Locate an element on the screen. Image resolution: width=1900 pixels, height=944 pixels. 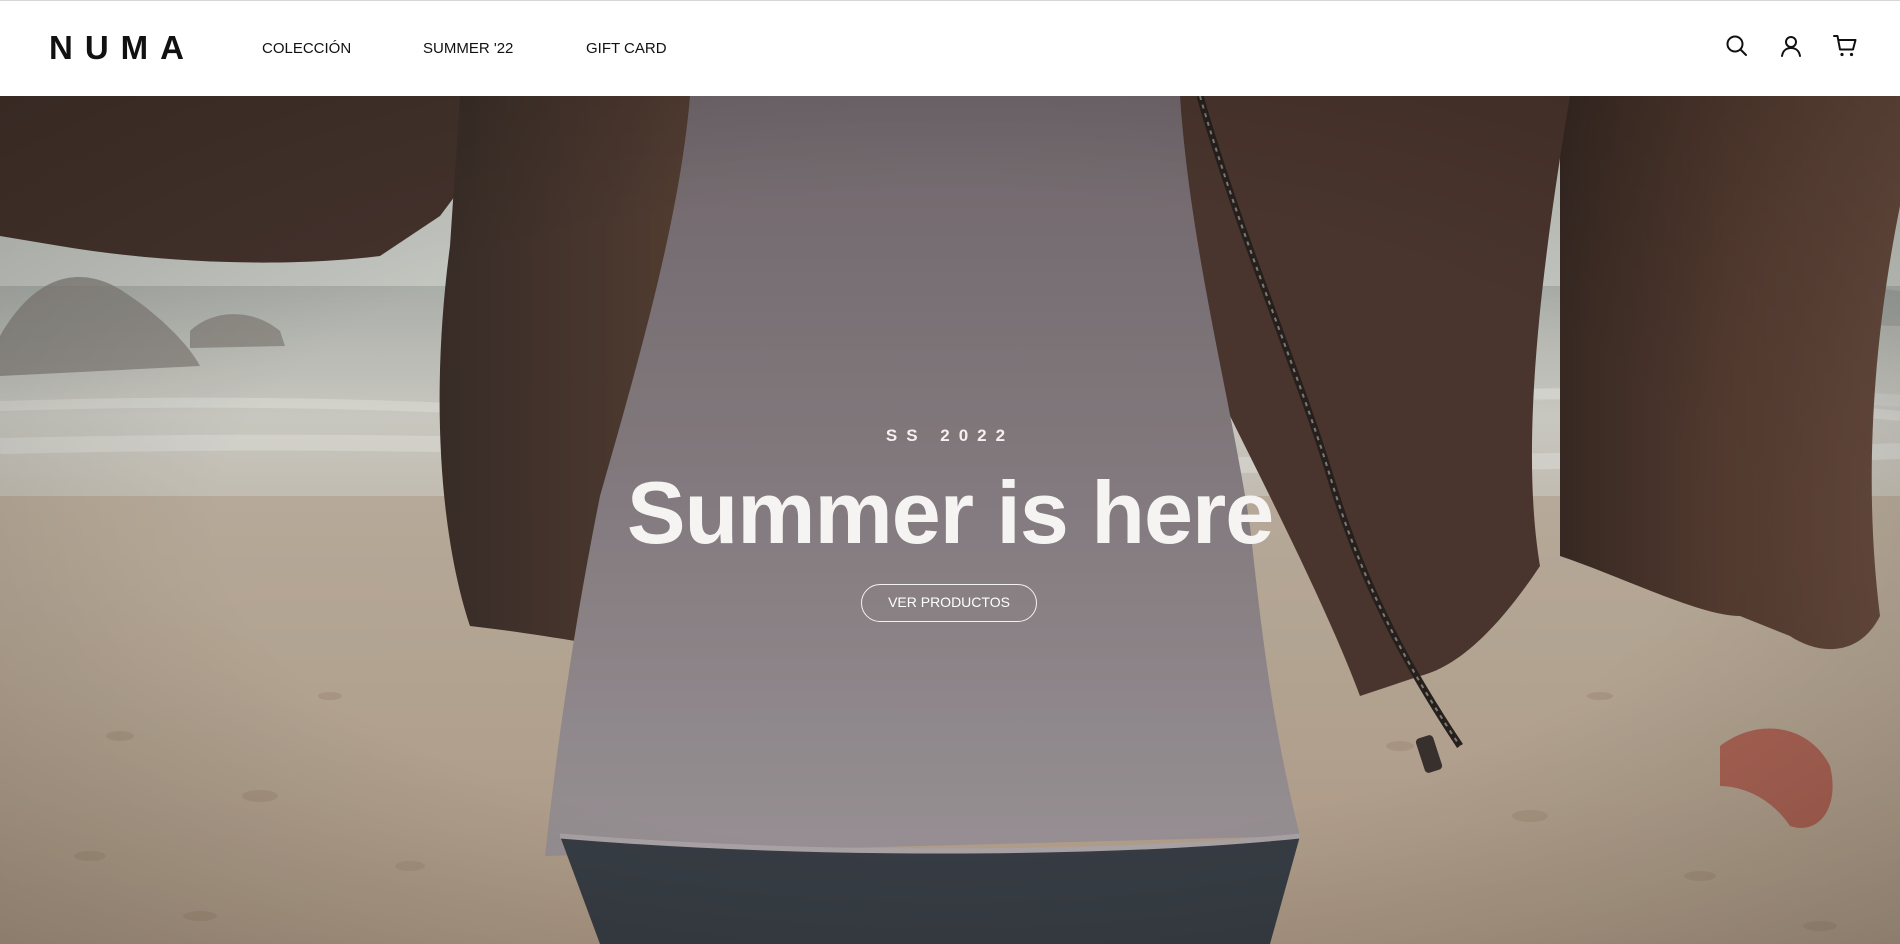
nav-link-summer-22: SUMMER '22 is located at coordinates (468, 49).